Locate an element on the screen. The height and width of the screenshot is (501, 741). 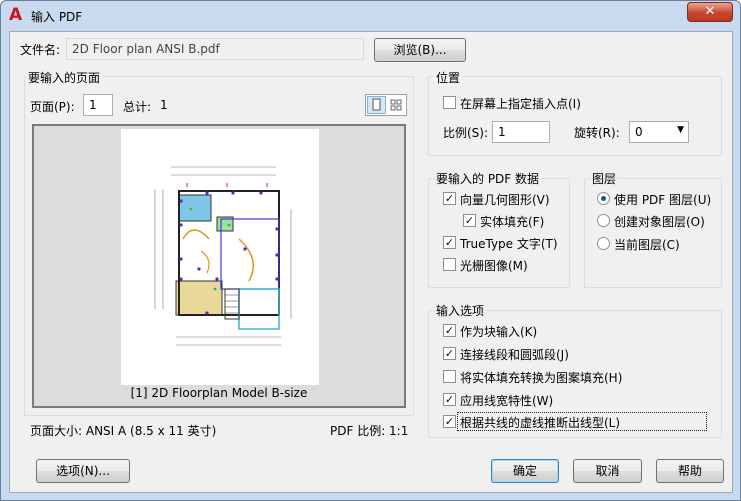
help-button: 帮助 is located at coordinates (690, 471).